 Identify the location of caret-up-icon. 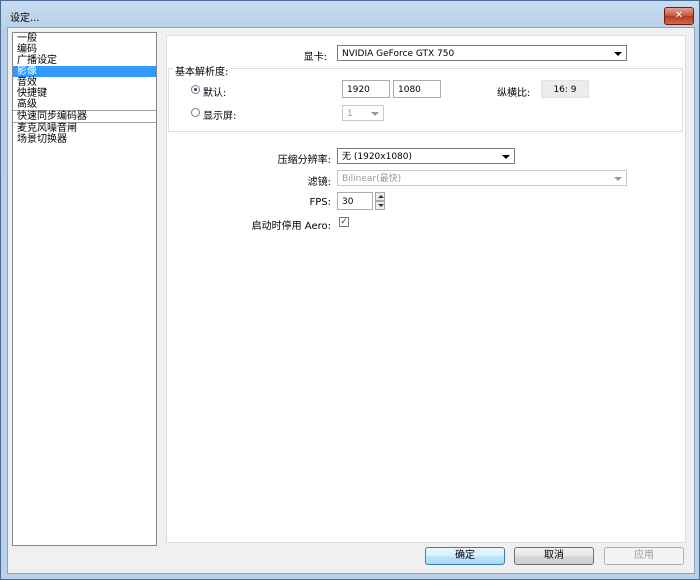
(381, 196).